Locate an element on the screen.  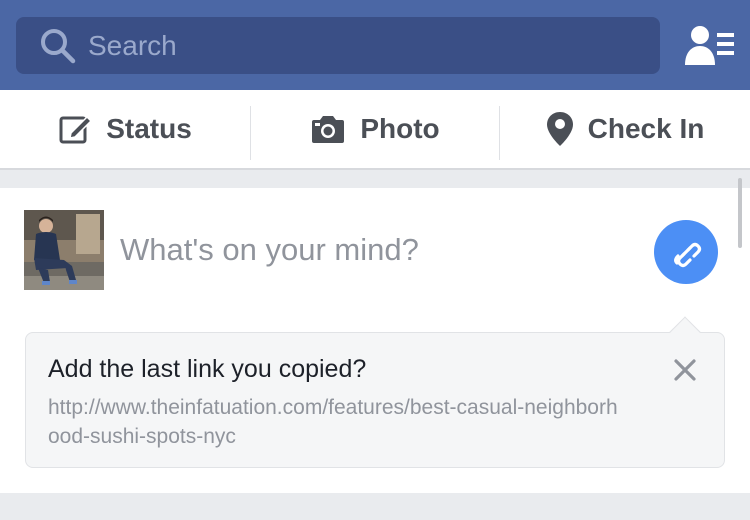
friend-requests-icon is located at coordinates (710, 45).